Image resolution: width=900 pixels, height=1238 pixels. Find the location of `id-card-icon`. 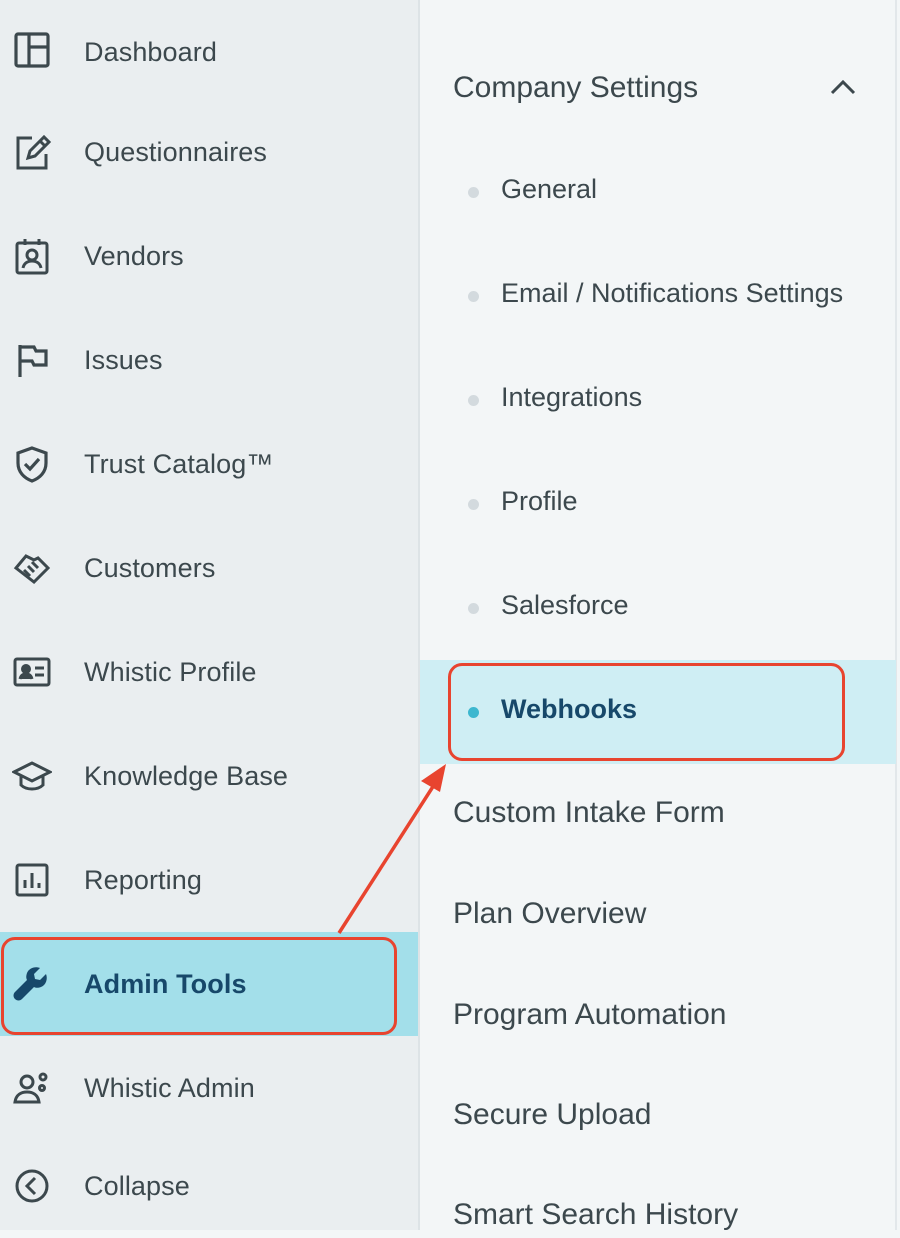

id-card-icon is located at coordinates (32, 672).